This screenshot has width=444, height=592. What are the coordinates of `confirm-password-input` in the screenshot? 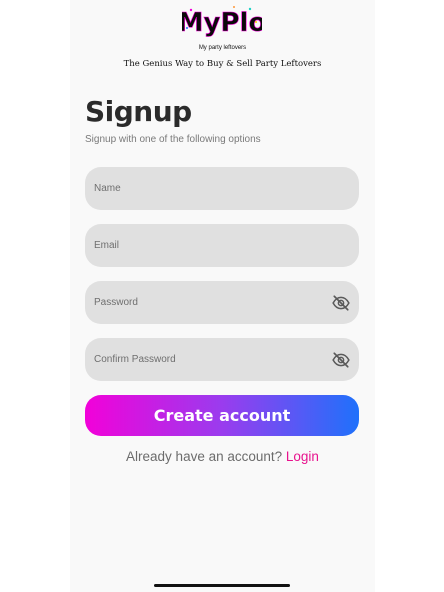 It's located at (204, 359).